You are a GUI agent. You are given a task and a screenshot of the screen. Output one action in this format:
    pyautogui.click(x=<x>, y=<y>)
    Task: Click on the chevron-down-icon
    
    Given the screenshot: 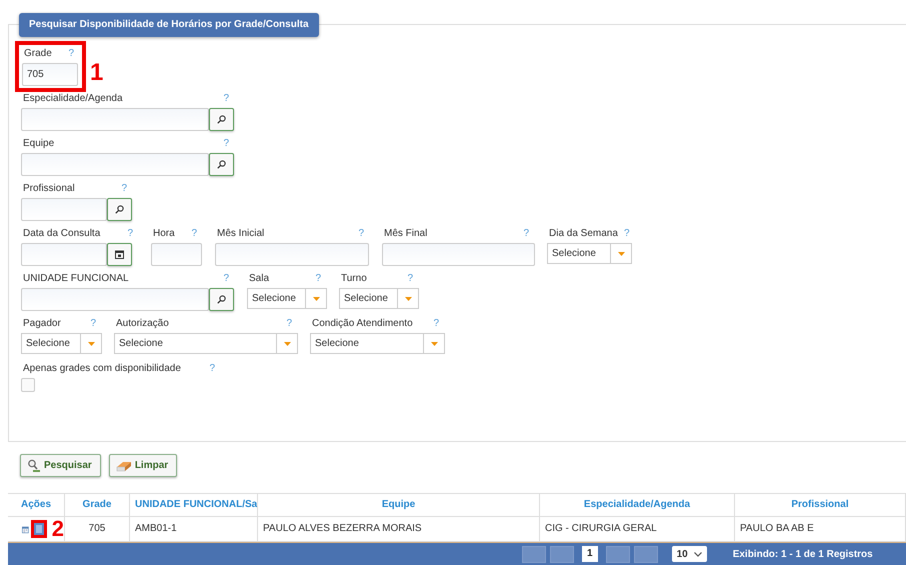 What is the action you would take?
    pyautogui.click(x=698, y=554)
    